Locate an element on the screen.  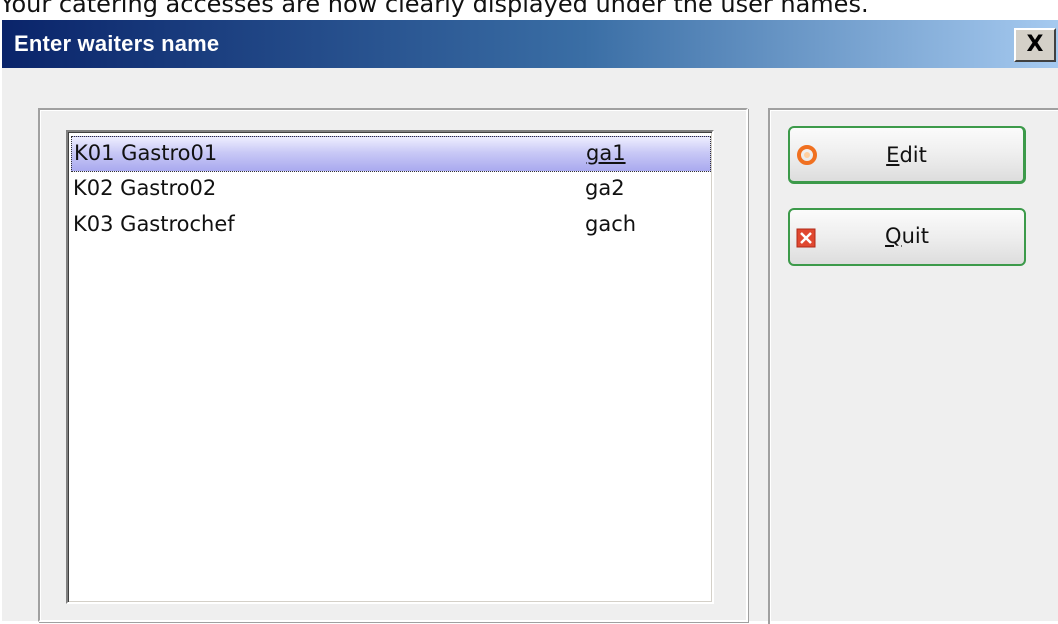
close-icon: X is located at coordinates (1035, 44).